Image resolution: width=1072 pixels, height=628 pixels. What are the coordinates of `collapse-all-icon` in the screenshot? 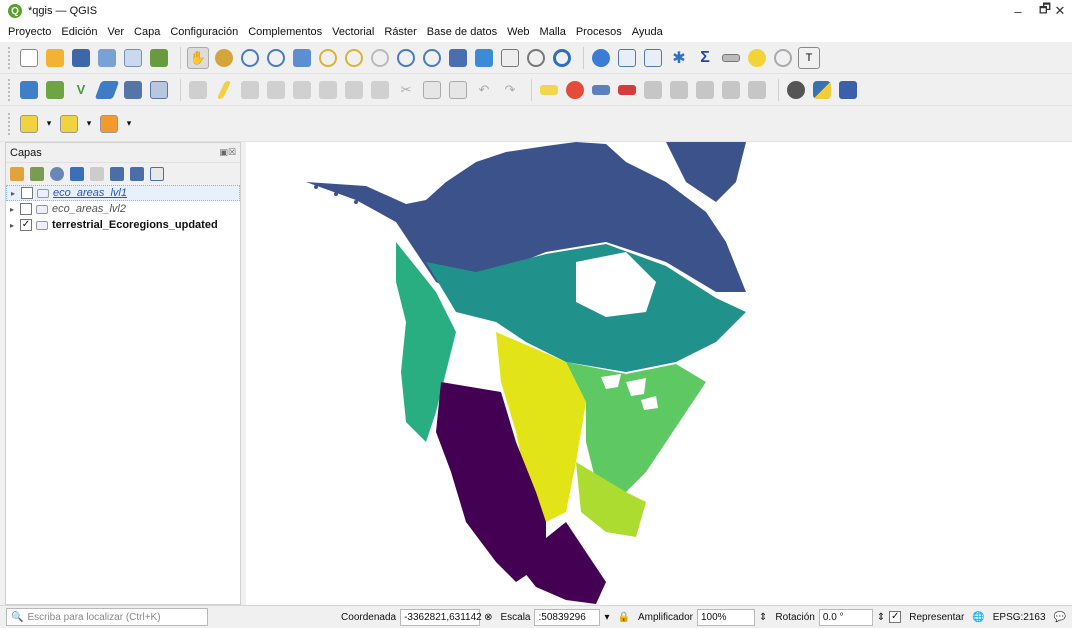 It's located at (137, 174).